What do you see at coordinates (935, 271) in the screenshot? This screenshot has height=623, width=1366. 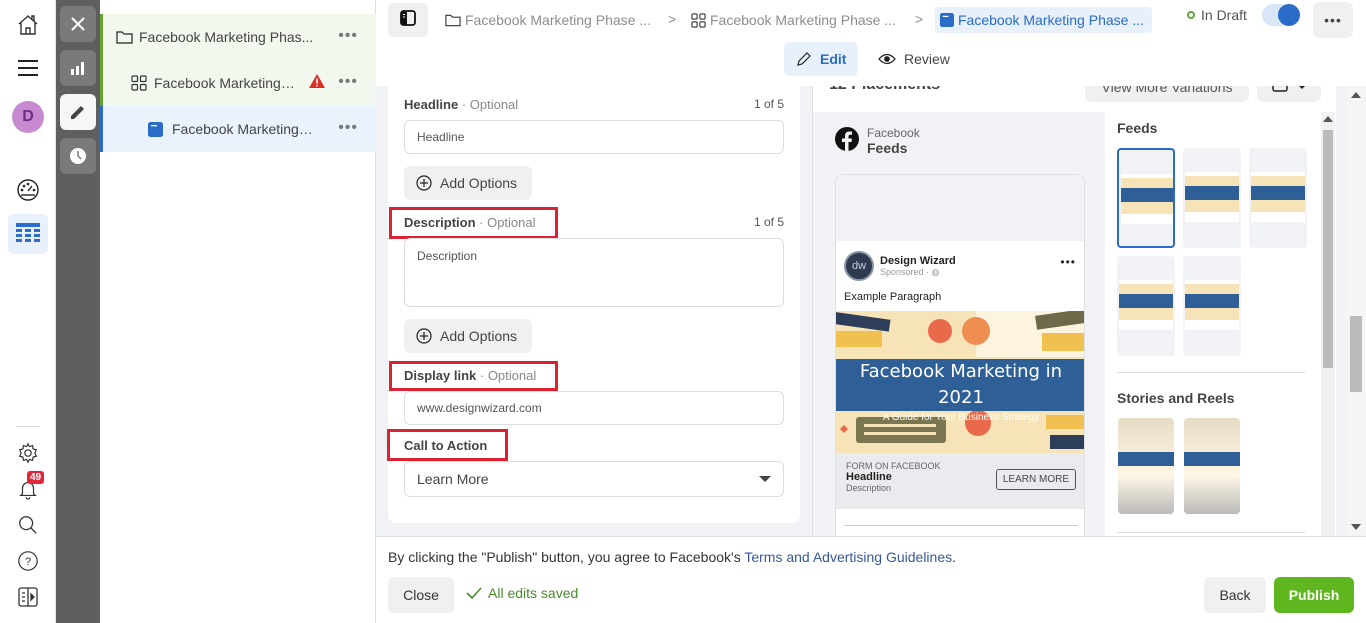 I see `globe-icon: ◍` at bounding box center [935, 271].